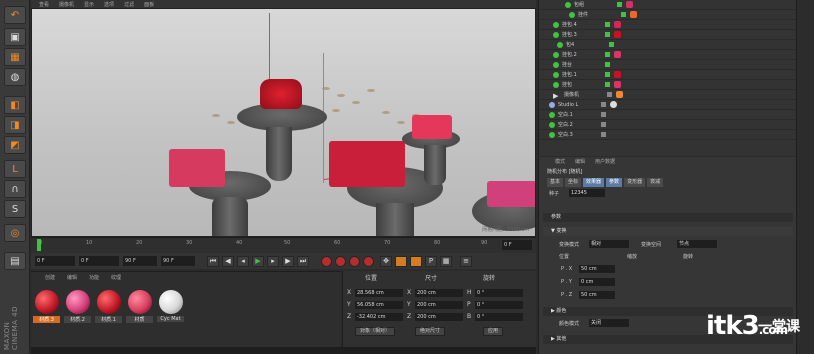  I want to click on tab-deformer: 变形器, so click(635, 182).